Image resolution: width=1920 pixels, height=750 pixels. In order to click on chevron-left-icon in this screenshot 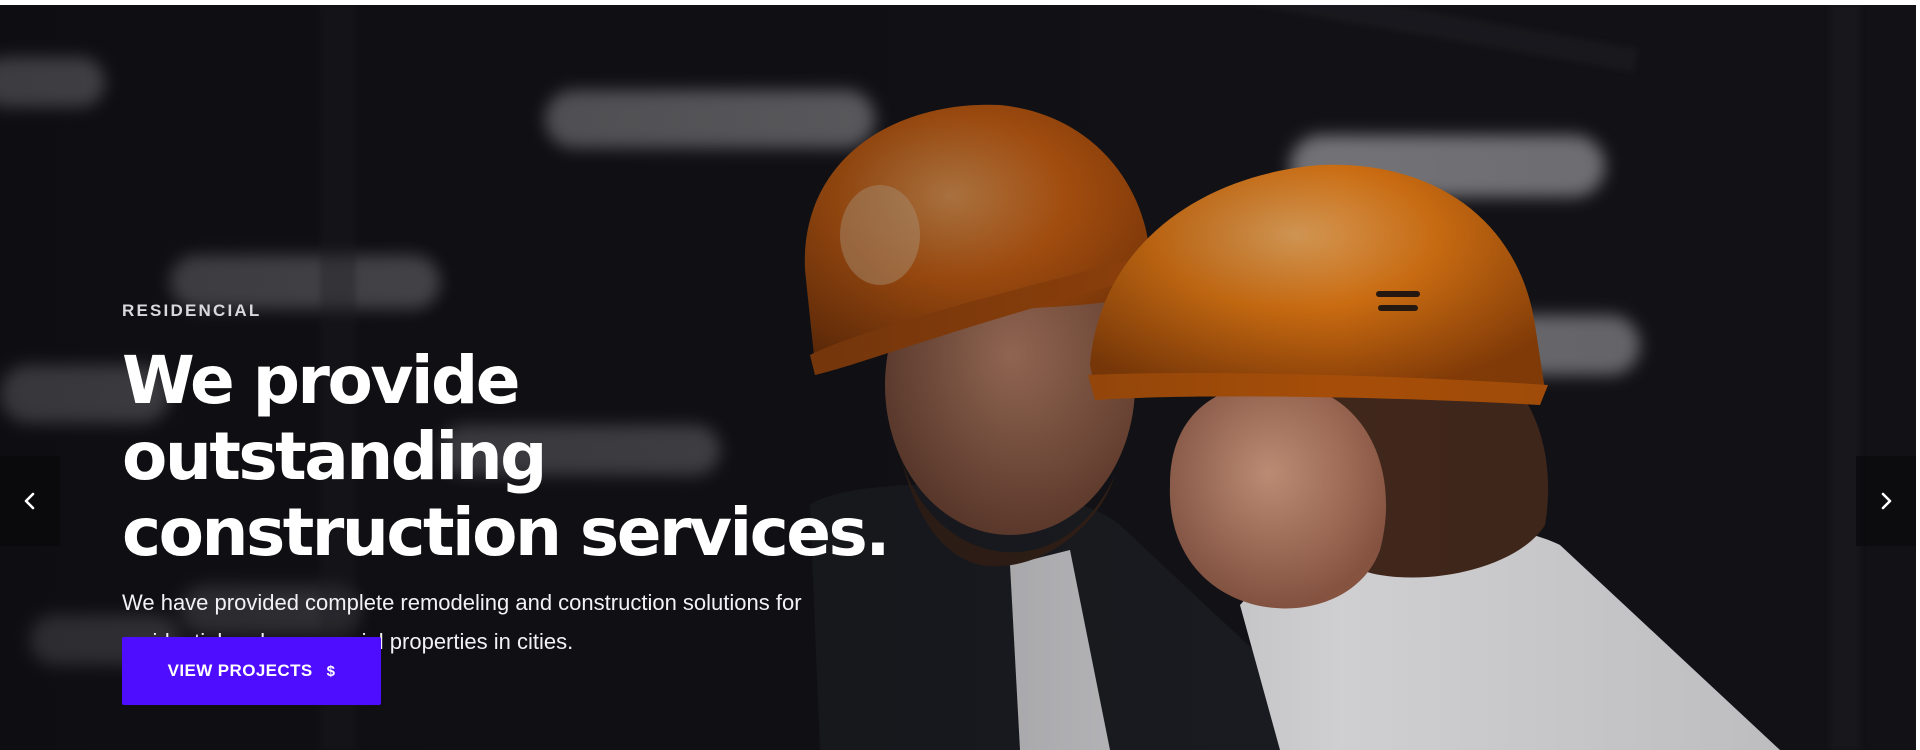, I will do `click(29, 501)`.